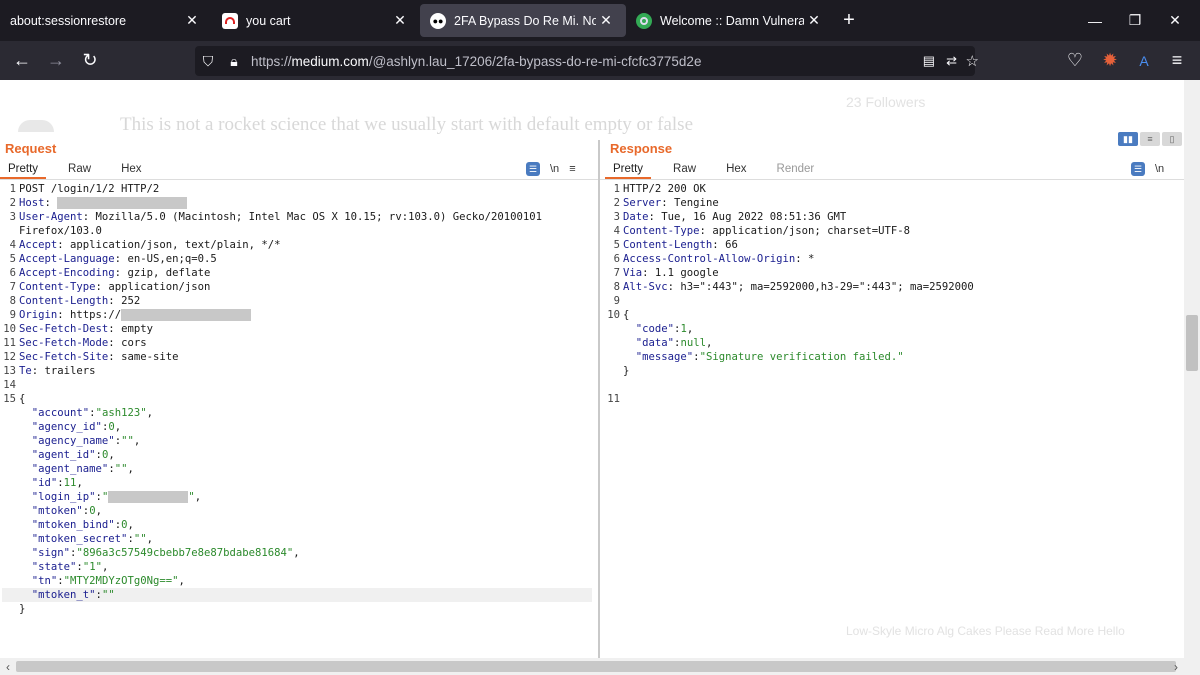  I want to click on reload-icon: ↻, so click(90, 61).